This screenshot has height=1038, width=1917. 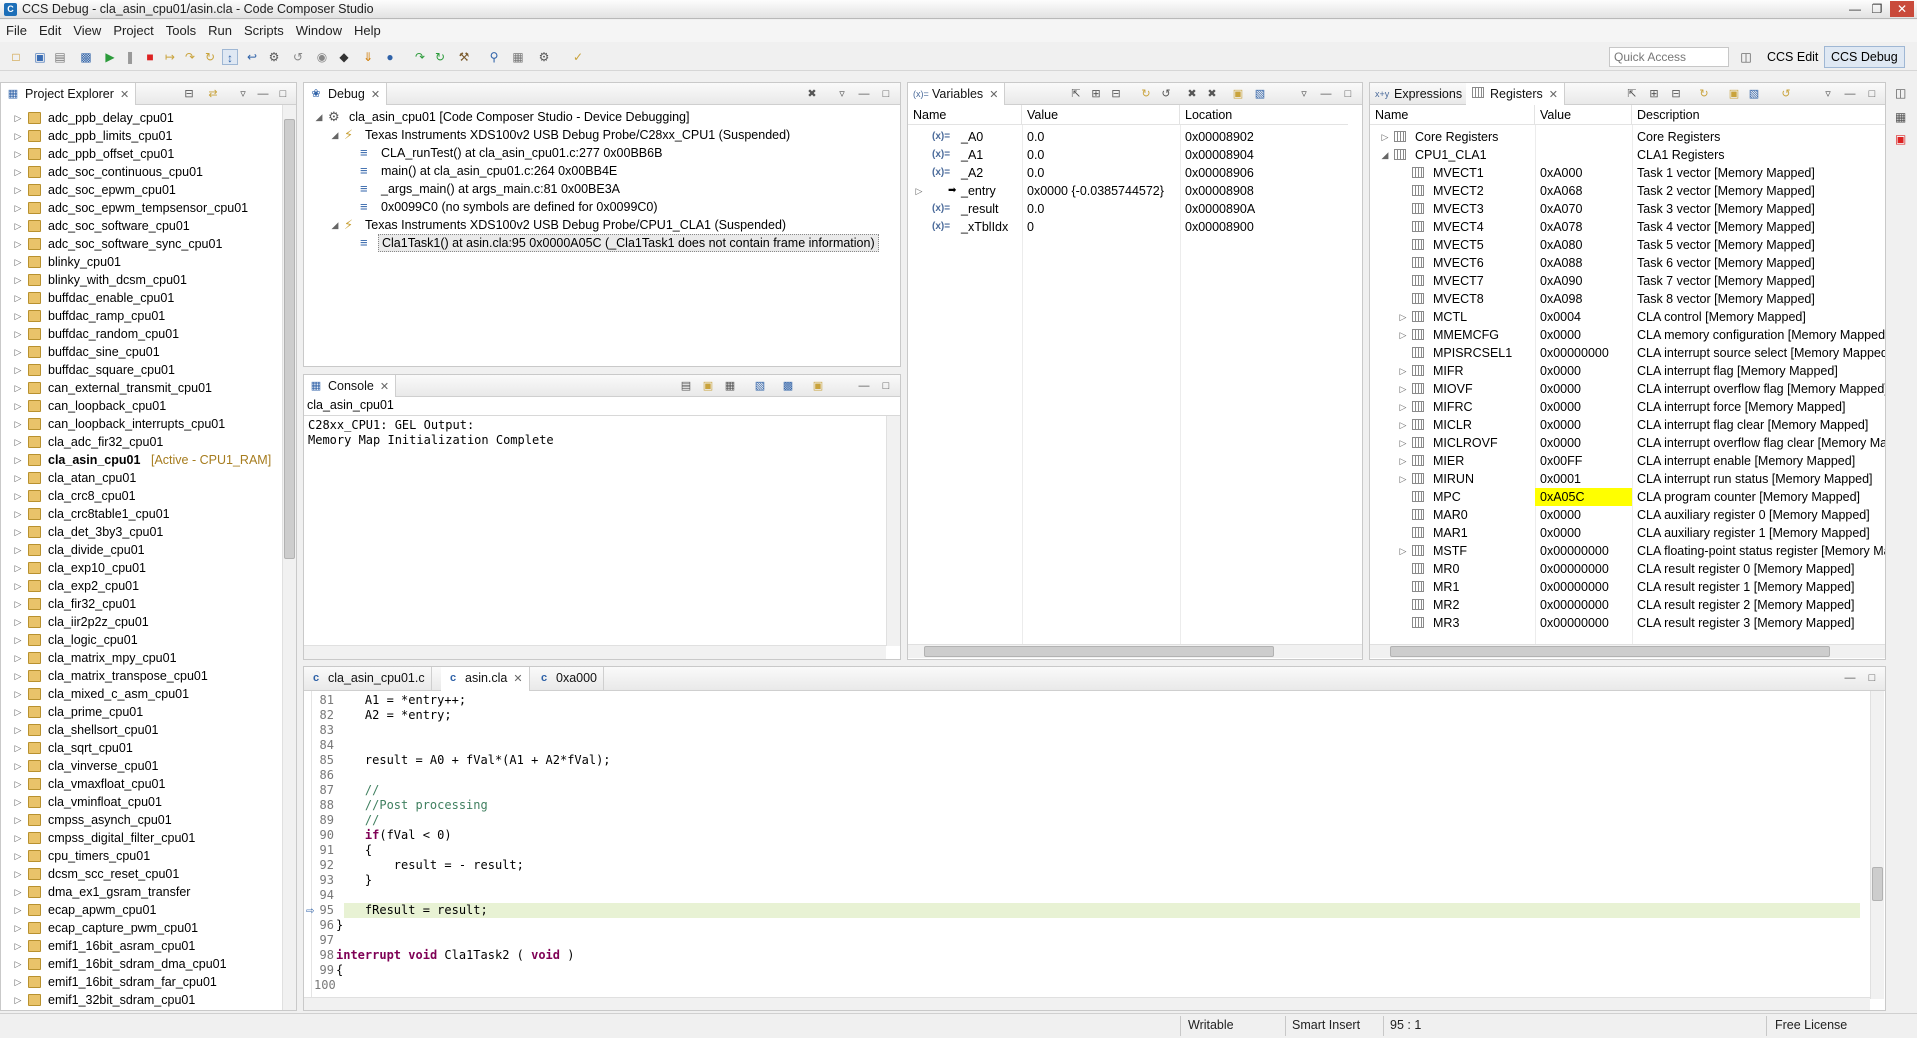 What do you see at coordinates (213, 94) in the screenshot?
I see `link-editor-icon: ⇄` at bounding box center [213, 94].